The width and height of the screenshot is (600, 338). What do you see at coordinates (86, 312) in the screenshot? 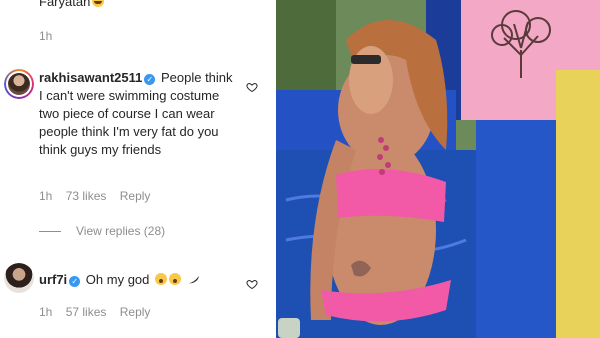
I see `comment-likes: 57 likes` at bounding box center [86, 312].